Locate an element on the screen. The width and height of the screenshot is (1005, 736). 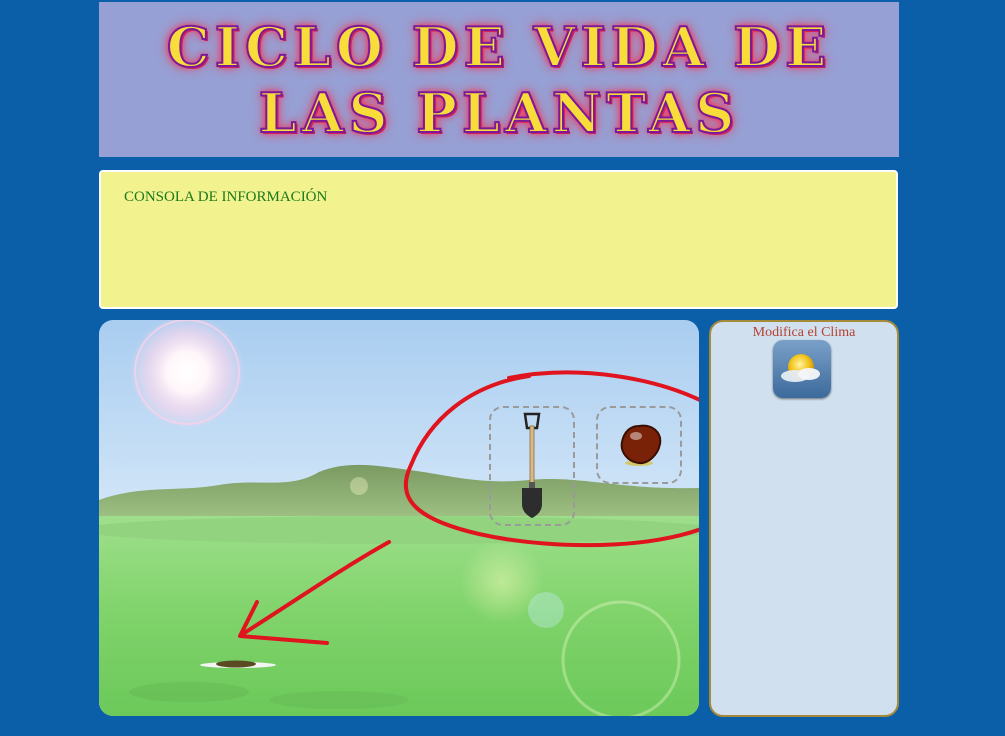
page-title: CICLO DE VIDA DE LAS PLANTAS is located at coordinates (499, 80).